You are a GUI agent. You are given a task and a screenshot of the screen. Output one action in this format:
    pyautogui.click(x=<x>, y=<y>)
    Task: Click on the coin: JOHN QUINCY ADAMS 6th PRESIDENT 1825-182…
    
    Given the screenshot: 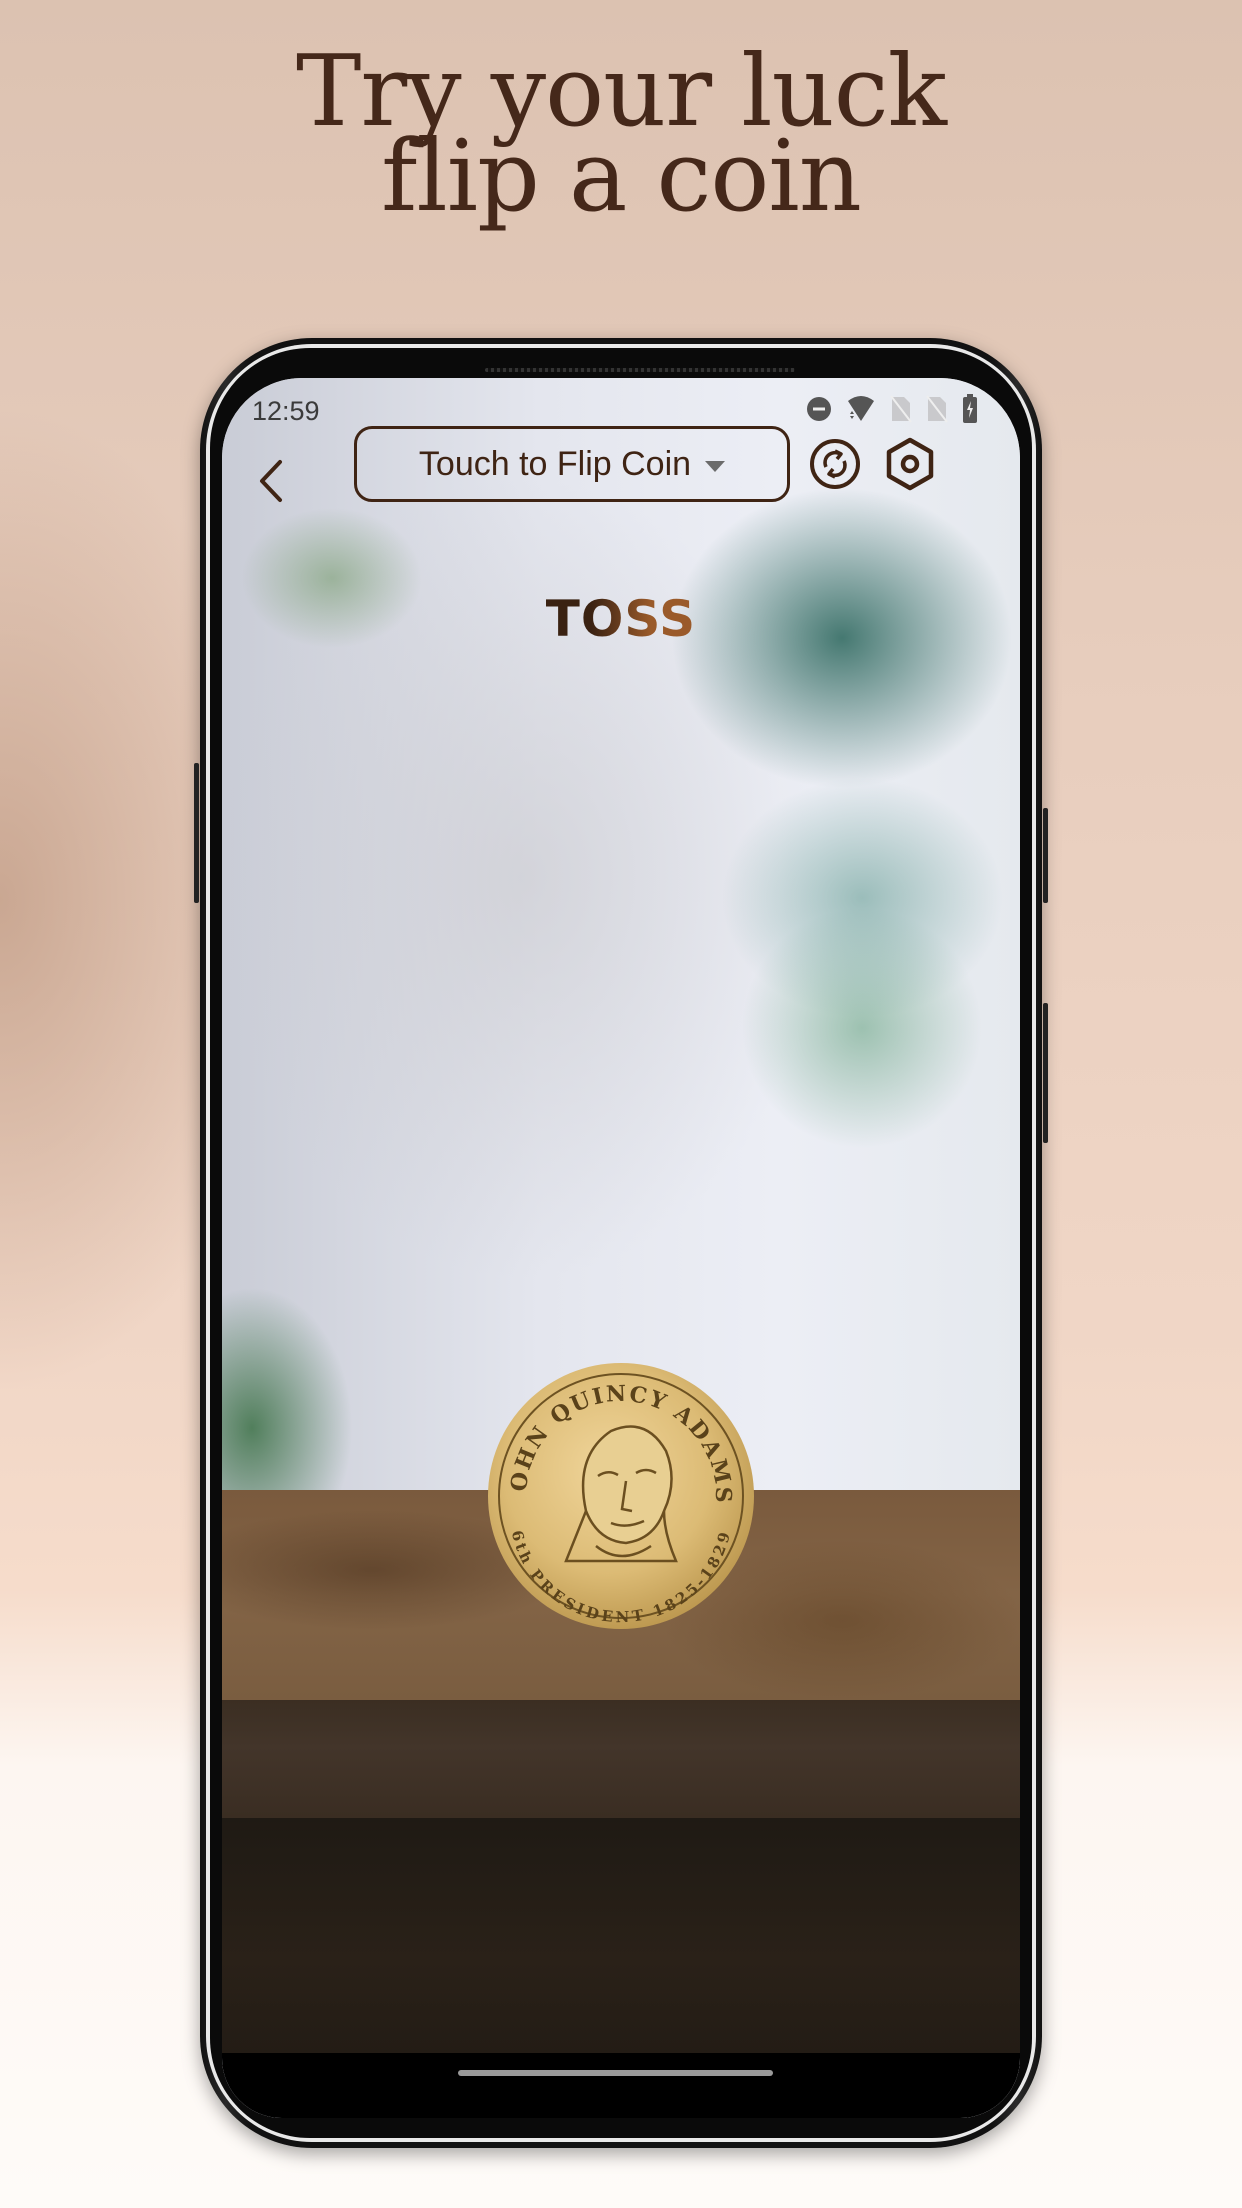 What is the action you would take?
    pyautogui.click(x=617, y=1486)
    